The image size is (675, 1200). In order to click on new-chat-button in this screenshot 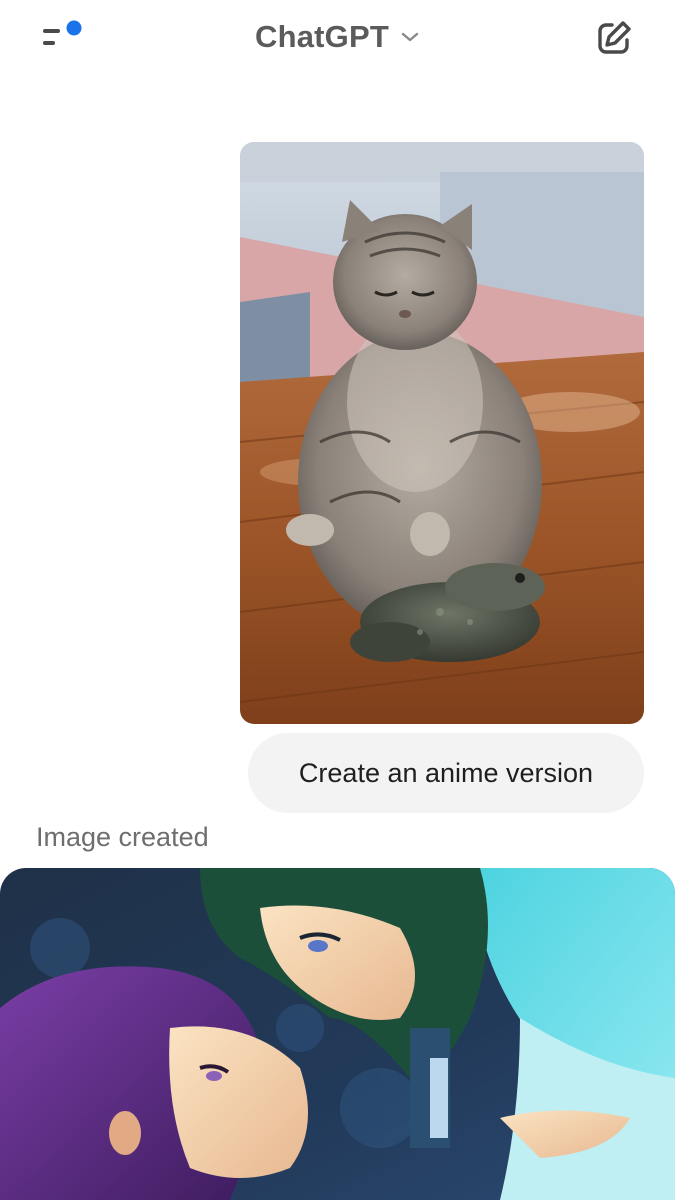, I will do `click(614, 38)`.